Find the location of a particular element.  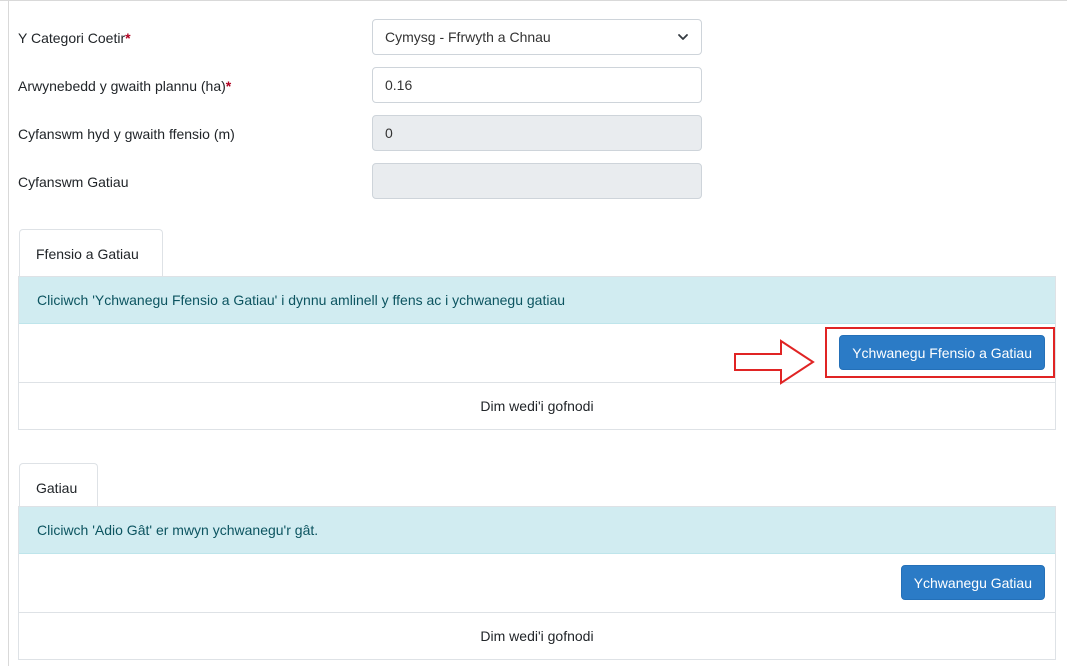

tab-gates: Gatiau is located at coordinates (58, 487).